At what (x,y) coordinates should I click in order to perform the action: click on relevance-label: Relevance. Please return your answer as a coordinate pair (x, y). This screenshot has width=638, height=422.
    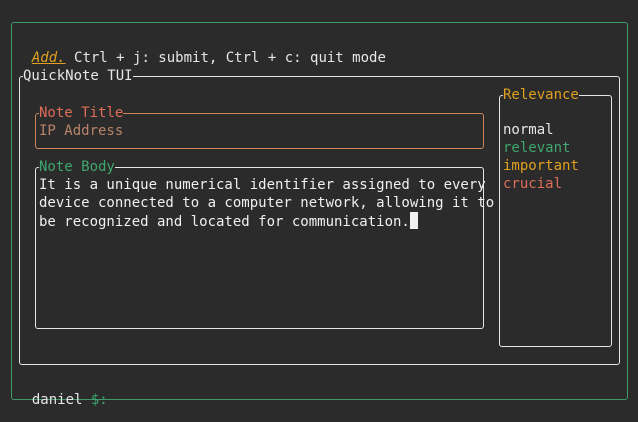
    Looking at the image, I should click on (541, 95).